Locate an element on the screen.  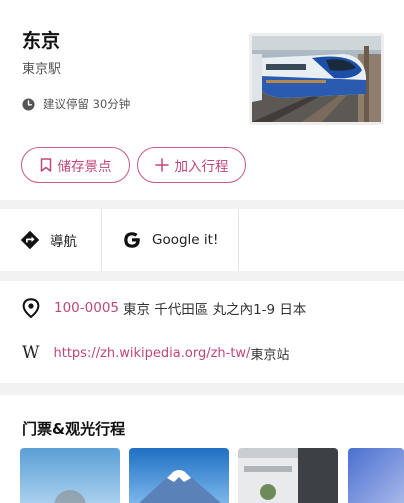
address-text: 東京 千代田區 丸之內1-9 日本 is located at coordinates (215, 310).